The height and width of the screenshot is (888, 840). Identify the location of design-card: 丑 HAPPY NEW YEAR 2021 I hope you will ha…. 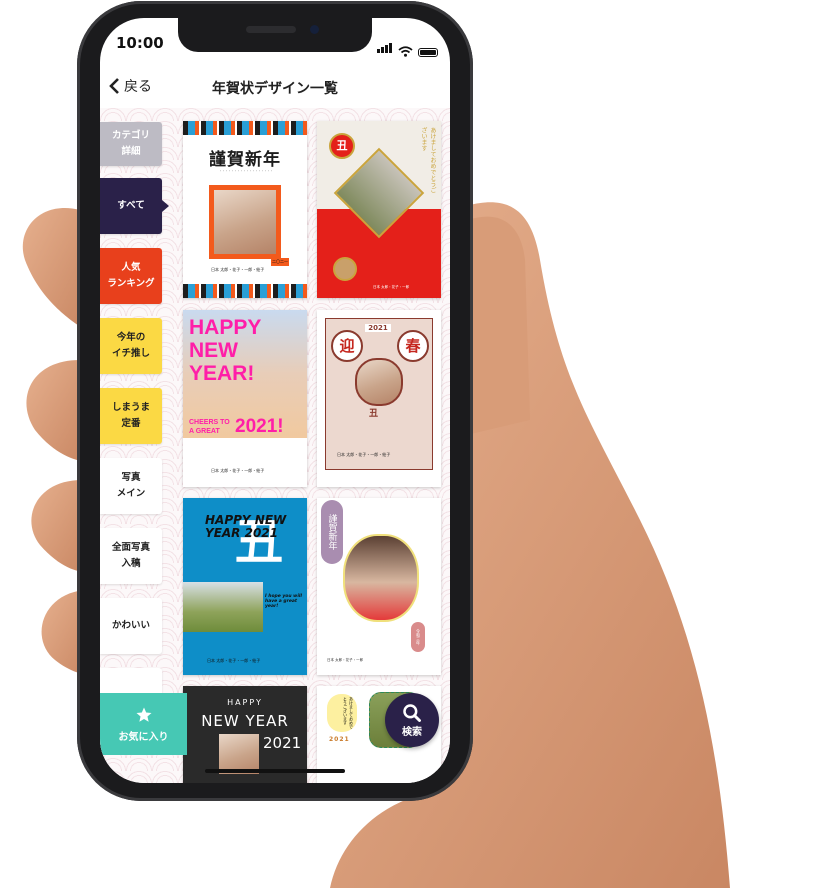
(245, 586).